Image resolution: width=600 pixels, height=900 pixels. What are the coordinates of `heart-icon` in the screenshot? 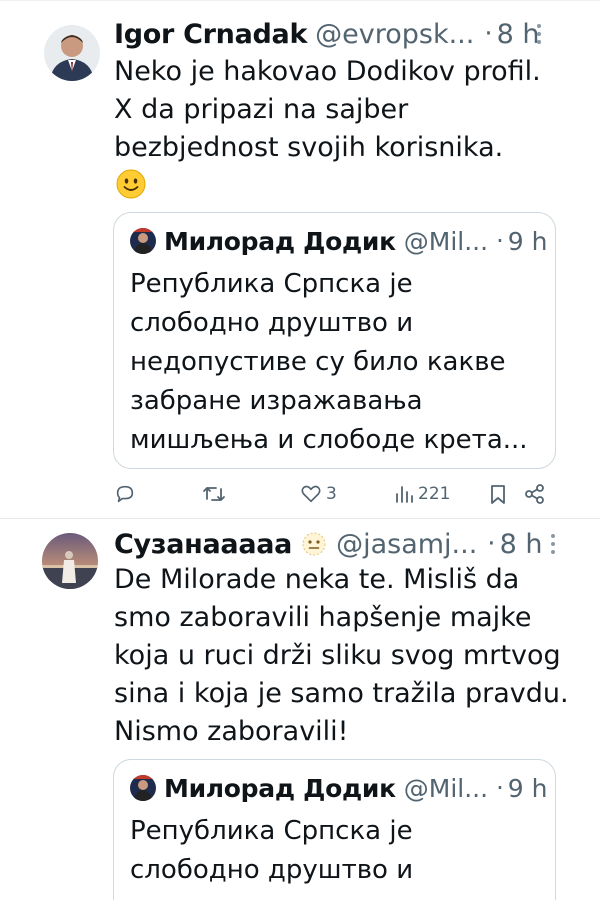 It's located at (311, 494).